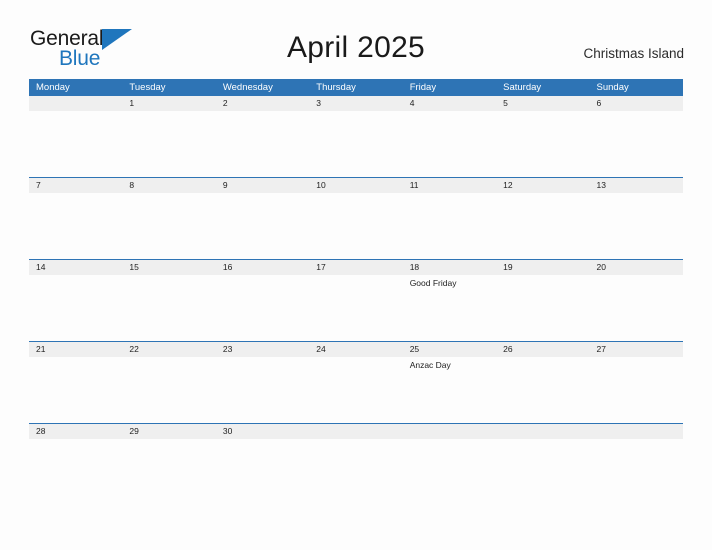 The height and width of the screenshot is (550, 712). What do you see at coordinates (542, 349) in the screenshot?
I see `day-number: 26` at bounding box center [542, 349].